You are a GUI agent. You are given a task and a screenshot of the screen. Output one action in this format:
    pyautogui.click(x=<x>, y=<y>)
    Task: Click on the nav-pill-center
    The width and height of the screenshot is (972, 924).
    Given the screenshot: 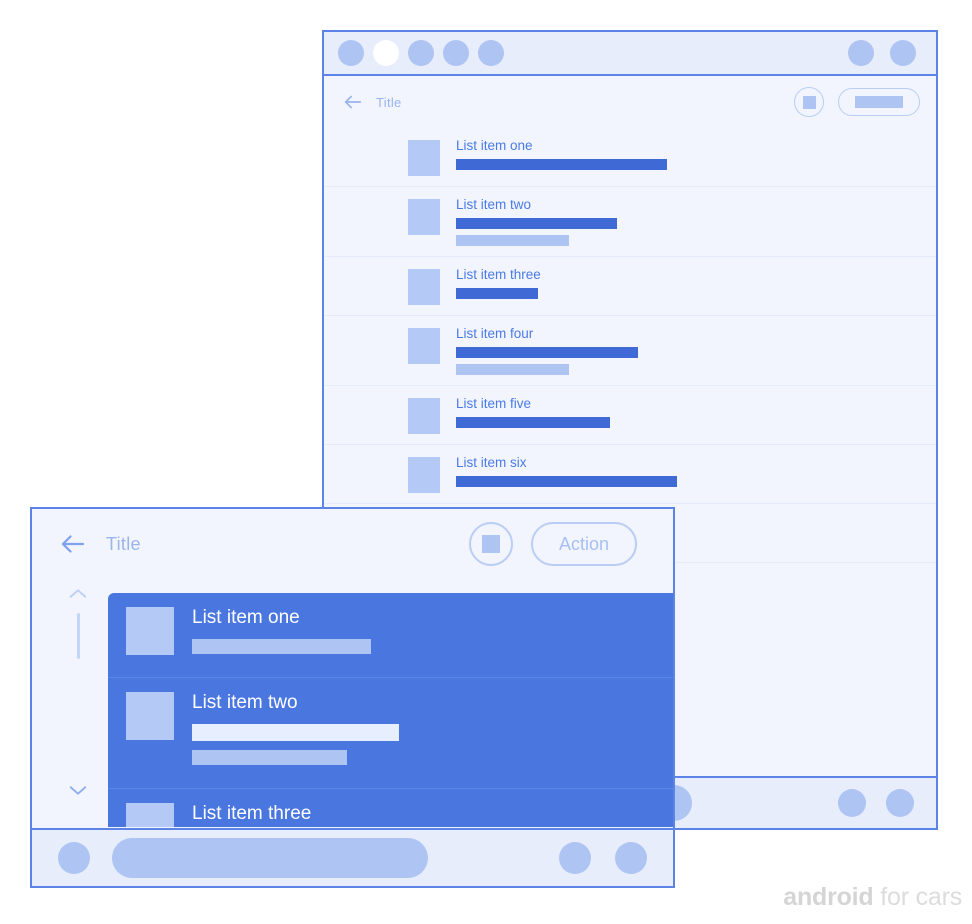 What is the action you would take?
    pyautogui.click(x=270, y=858)
    